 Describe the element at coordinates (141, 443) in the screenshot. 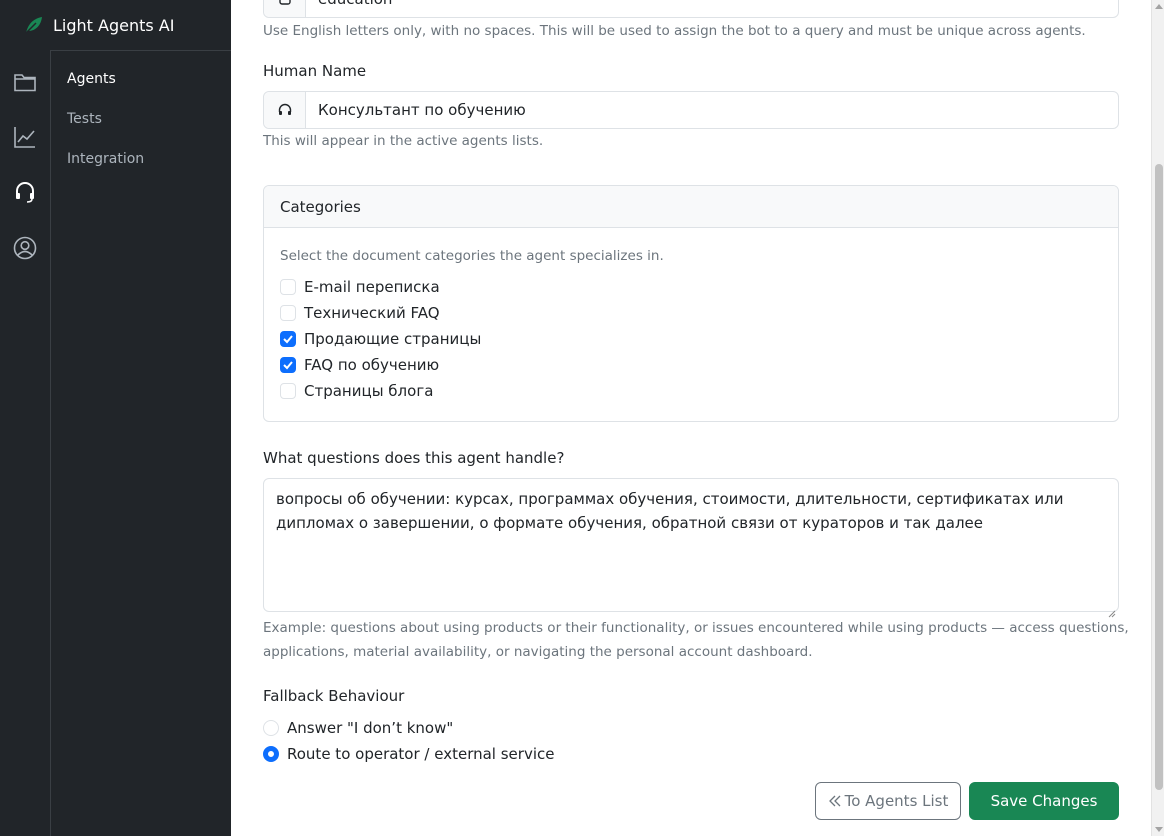

I see `sub-navigation: Agents Tests Integration` at that location.